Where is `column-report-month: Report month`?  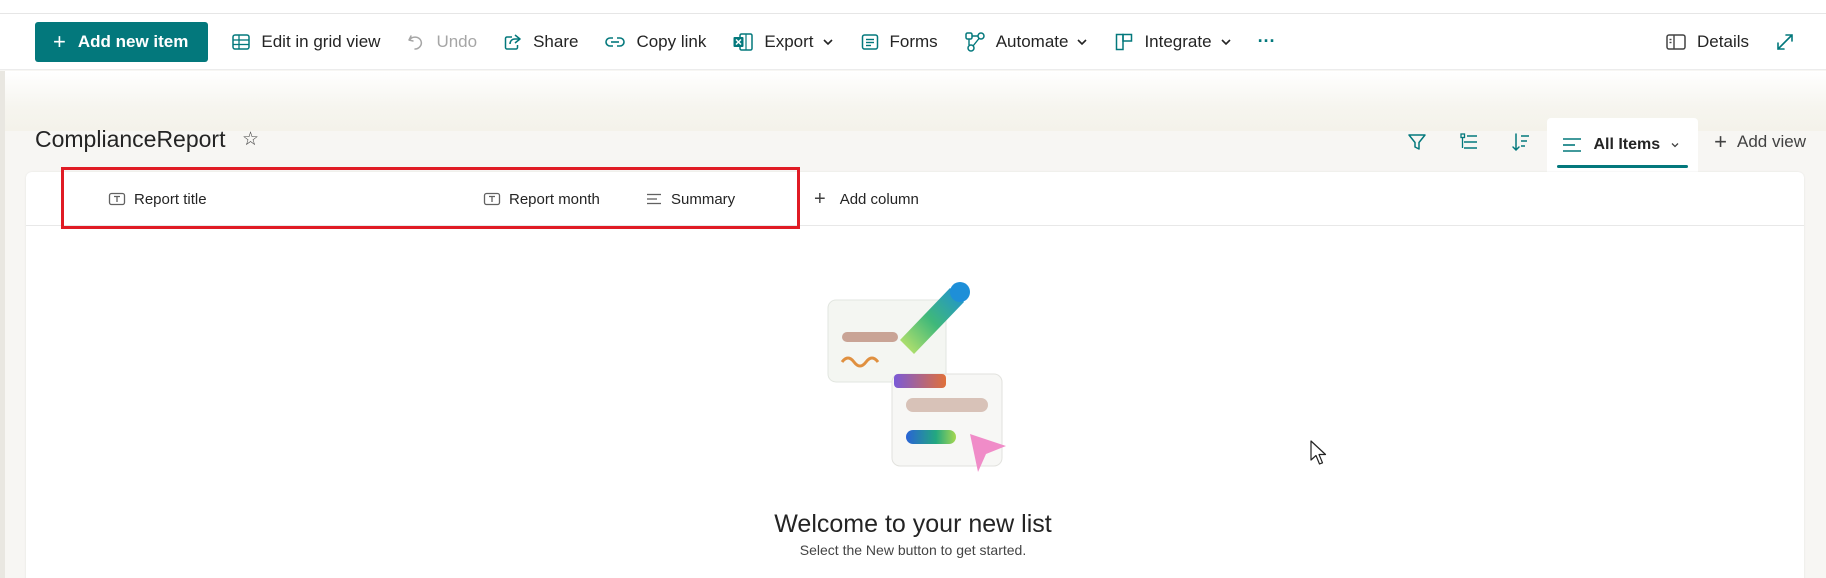
column-report-month: Report month is located at coordinates (541, 199).